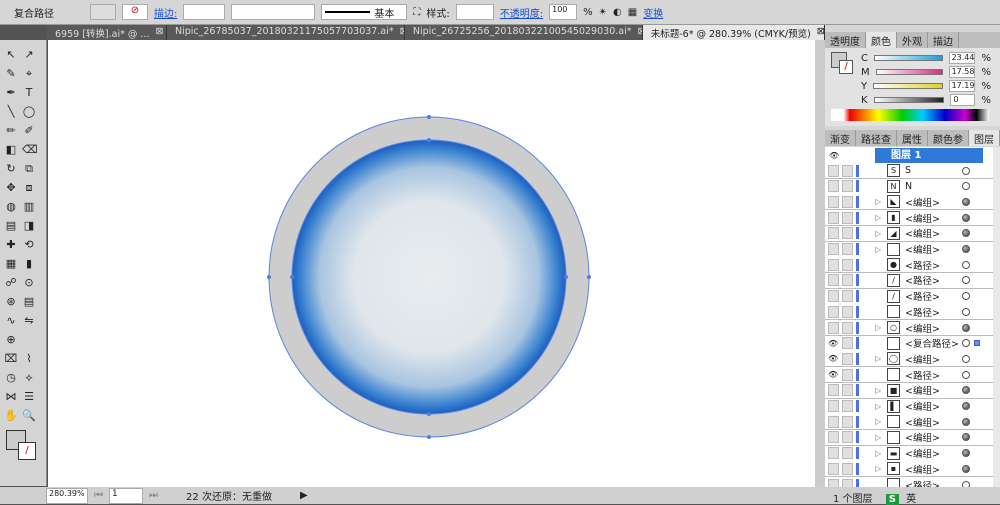  Describe the element at coordinates (563, 12) in the screenshot. I see `opacity-input: 100` at that location.